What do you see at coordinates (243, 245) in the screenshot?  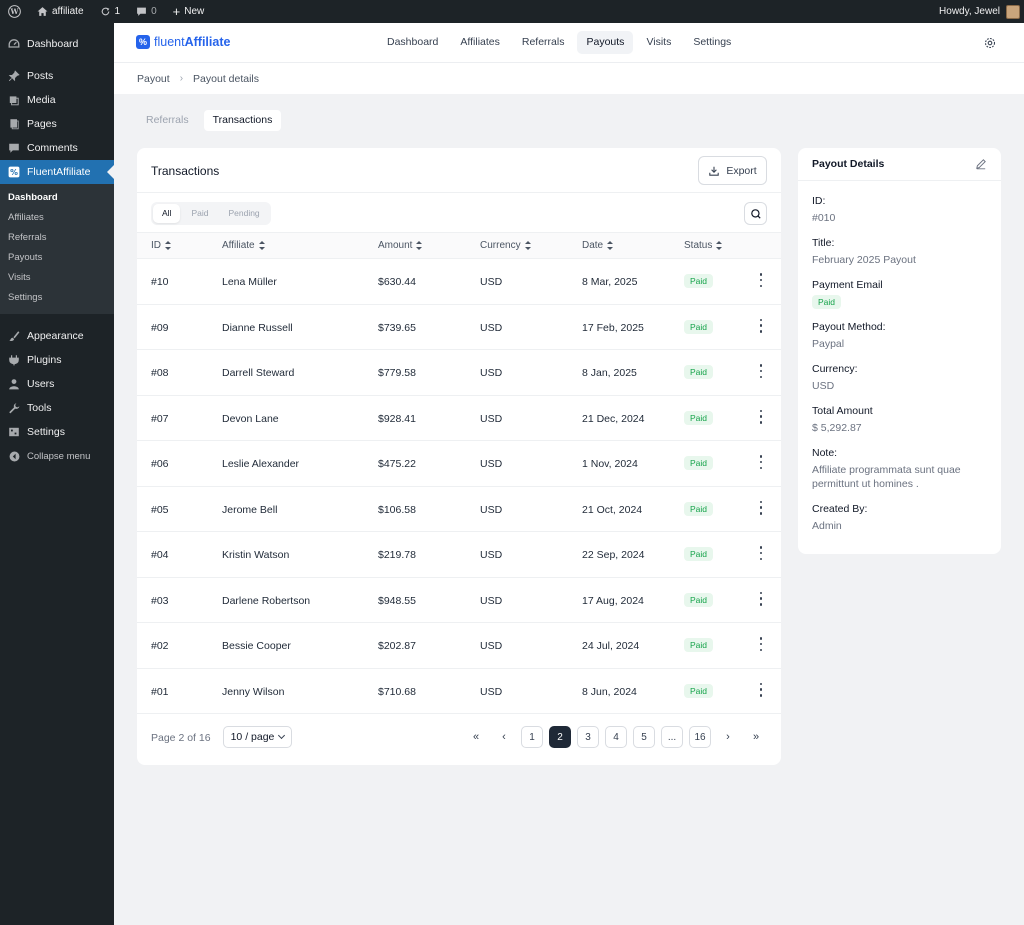 I see `column-header-affiliate: Affiliate` at bounding box center [243, 245].